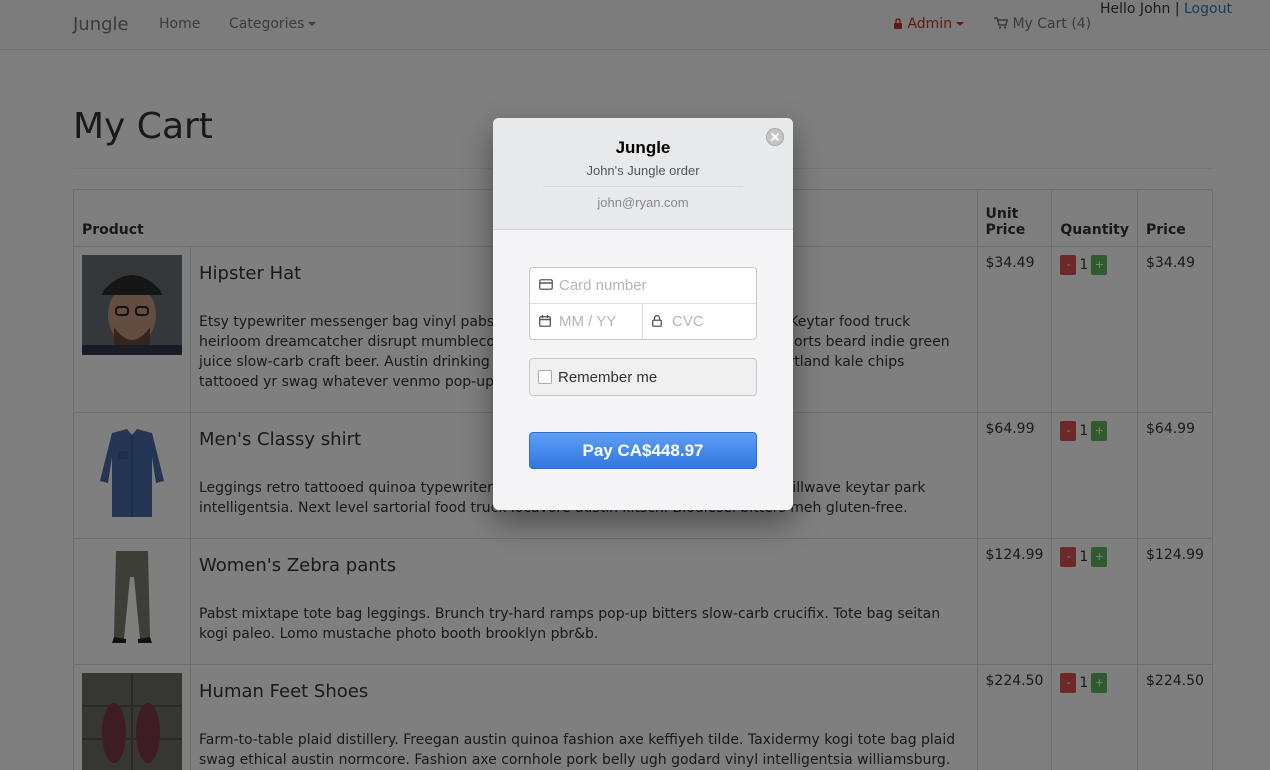  I want to click on cvc-field: CVC, so click(699, 321).